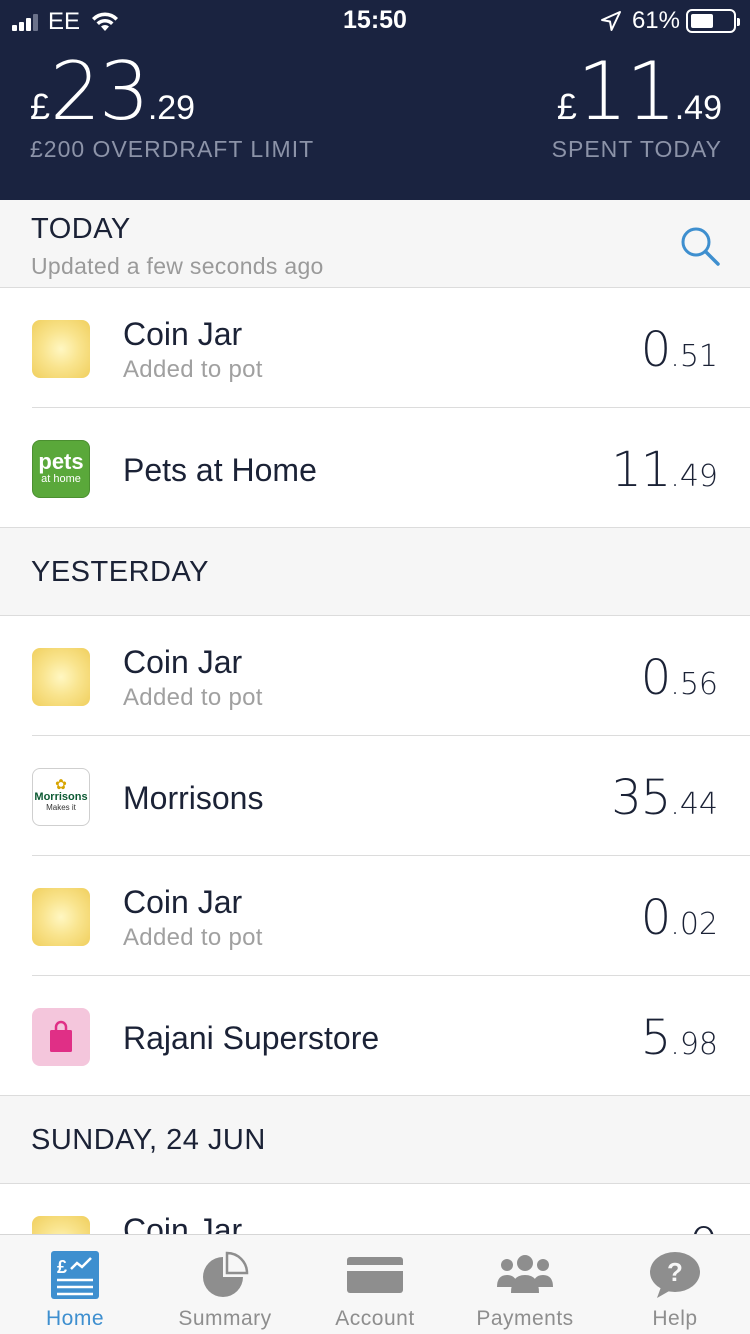 The image size is (750, 1334). I want to click on tab-label: Help, so click(675, 1318).